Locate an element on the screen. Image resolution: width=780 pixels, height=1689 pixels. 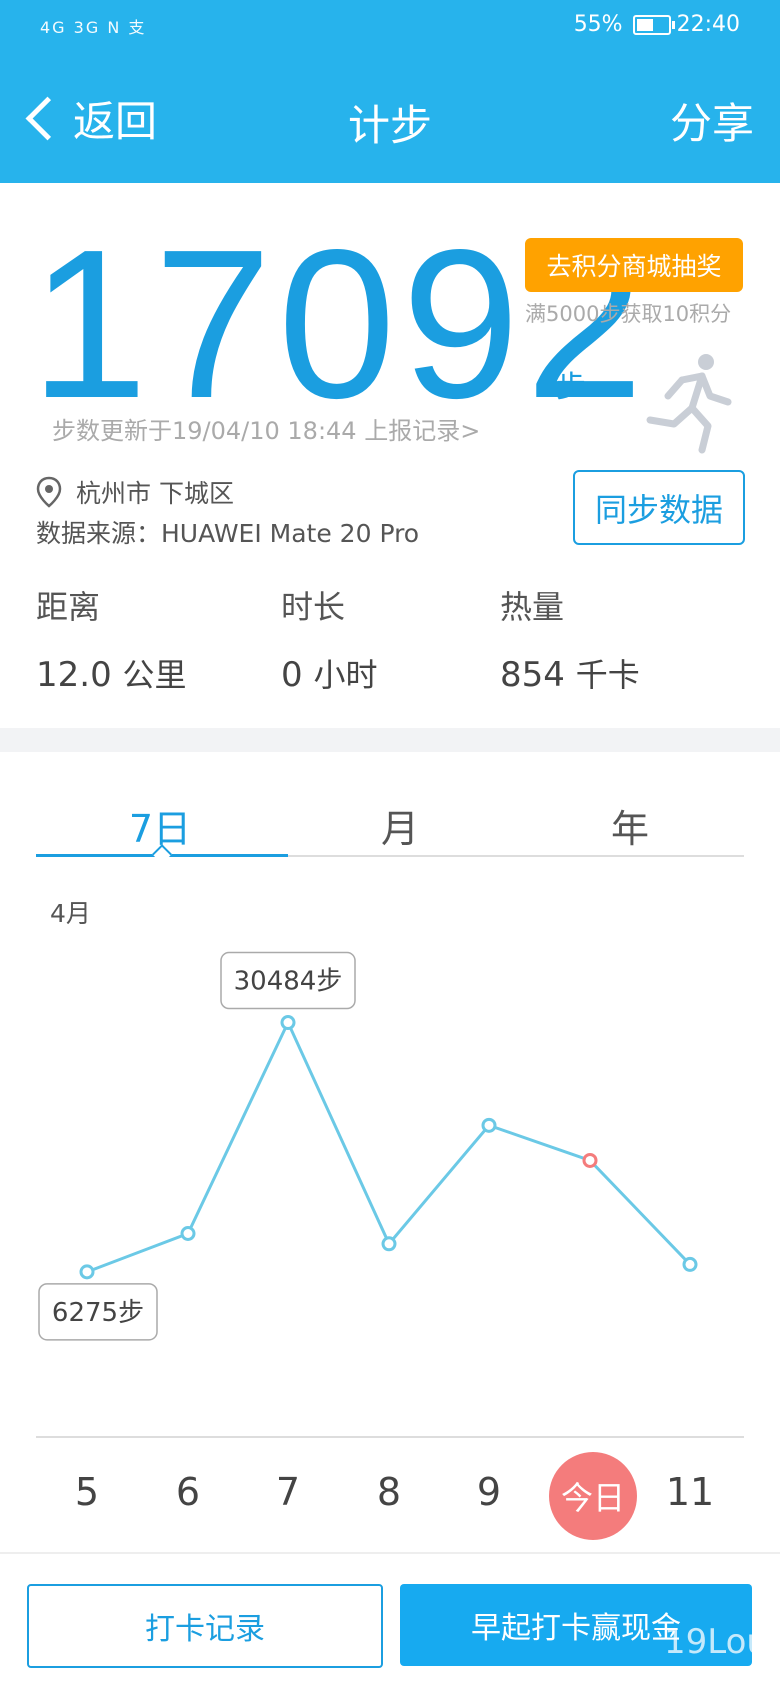
x-label: 7 is located at coordinates (288, 1492).